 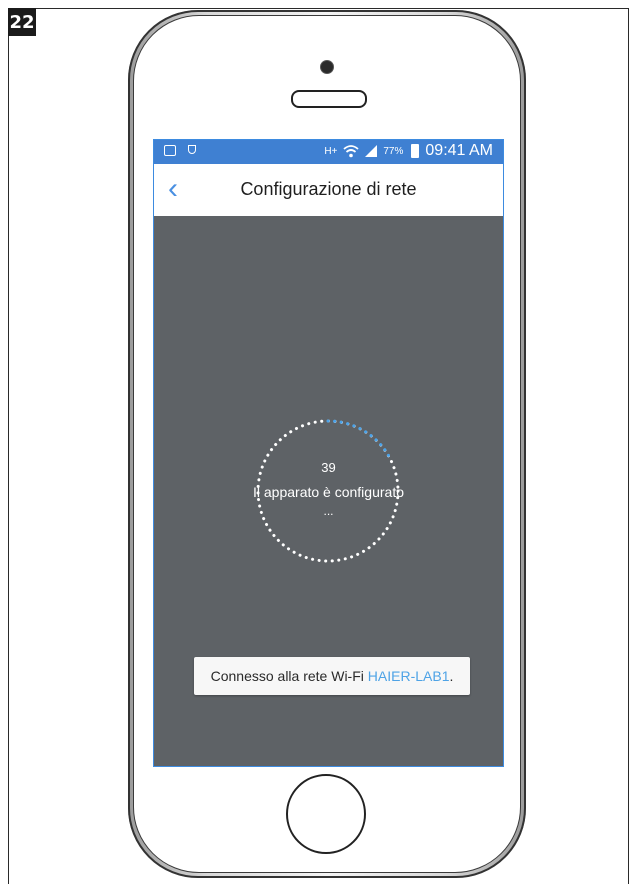 I want to click on toast-prefix: Connesso alla rete Wi-Fi, so click(x=289, y=676).